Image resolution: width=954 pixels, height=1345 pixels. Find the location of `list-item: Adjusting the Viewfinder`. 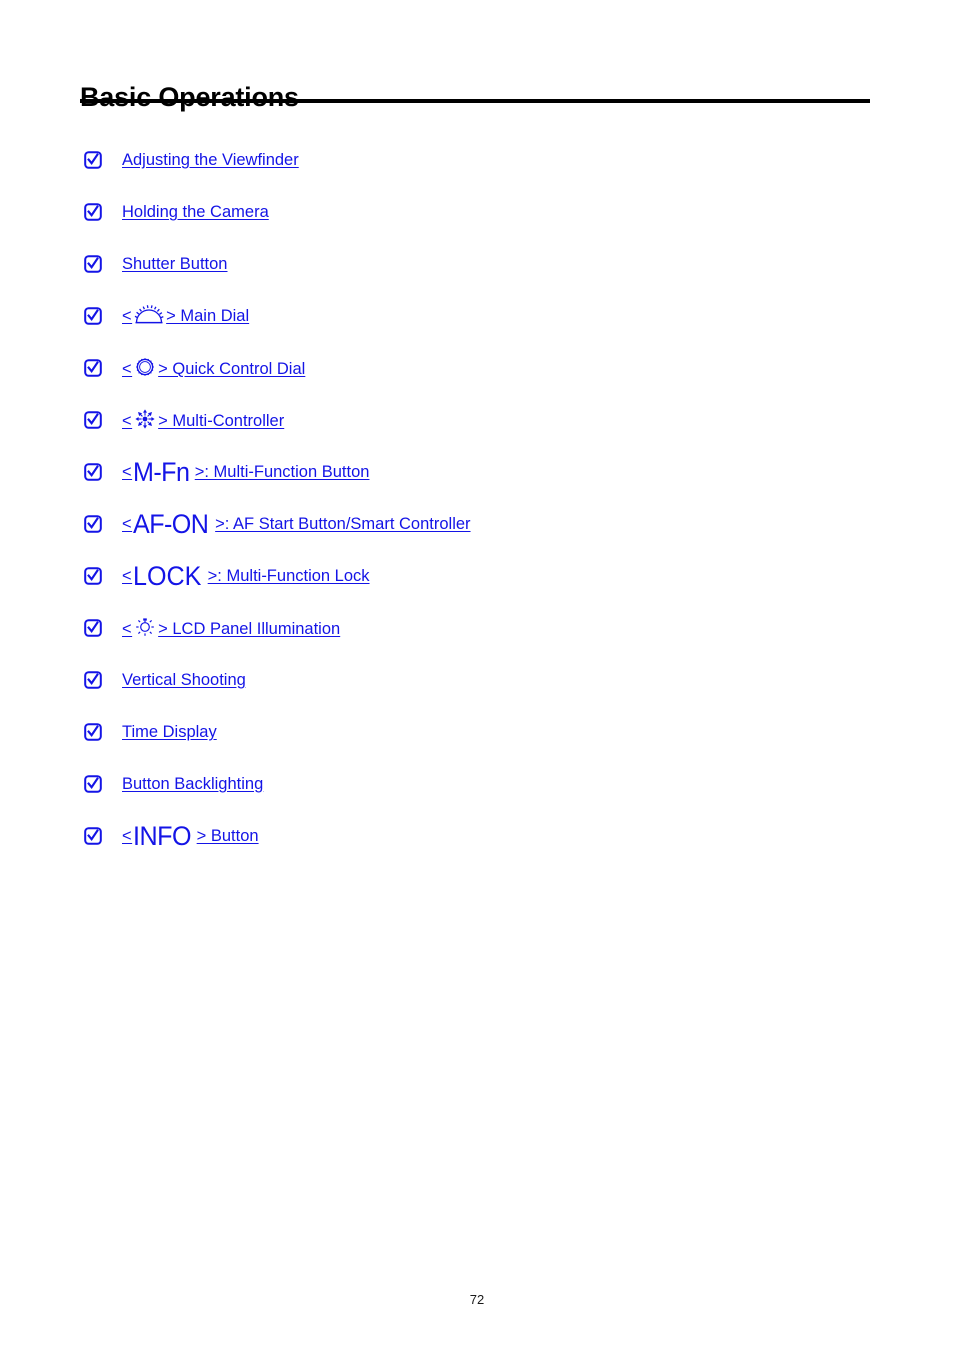

list-item: Adjusting the Viewfinder is located at coordinates (477, 174).